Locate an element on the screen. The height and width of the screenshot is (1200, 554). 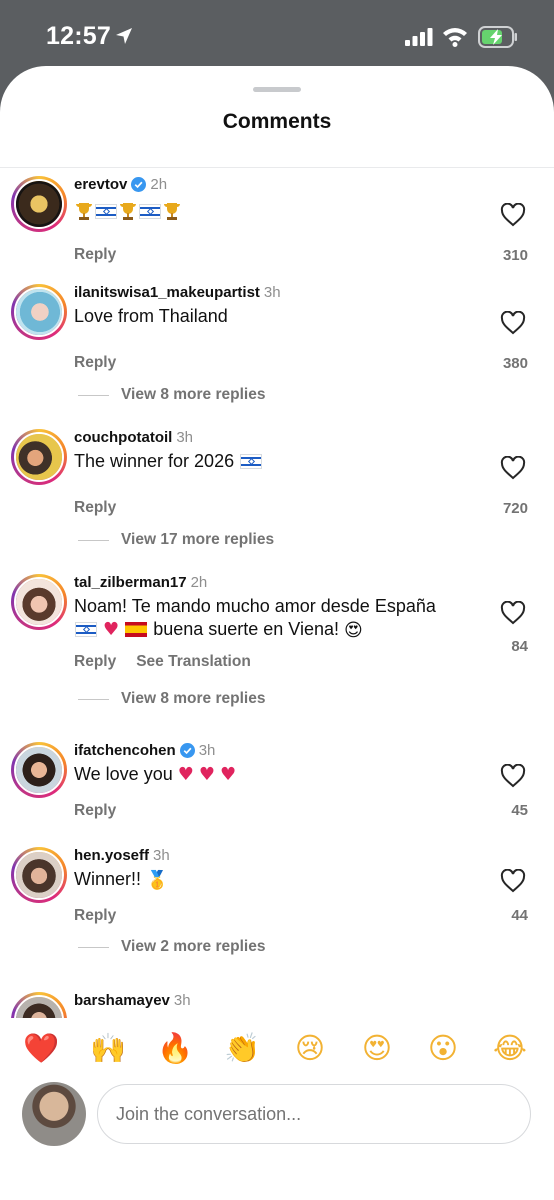
comment-header: tal_zilberman17 2h is located at coordinates (140, 582).